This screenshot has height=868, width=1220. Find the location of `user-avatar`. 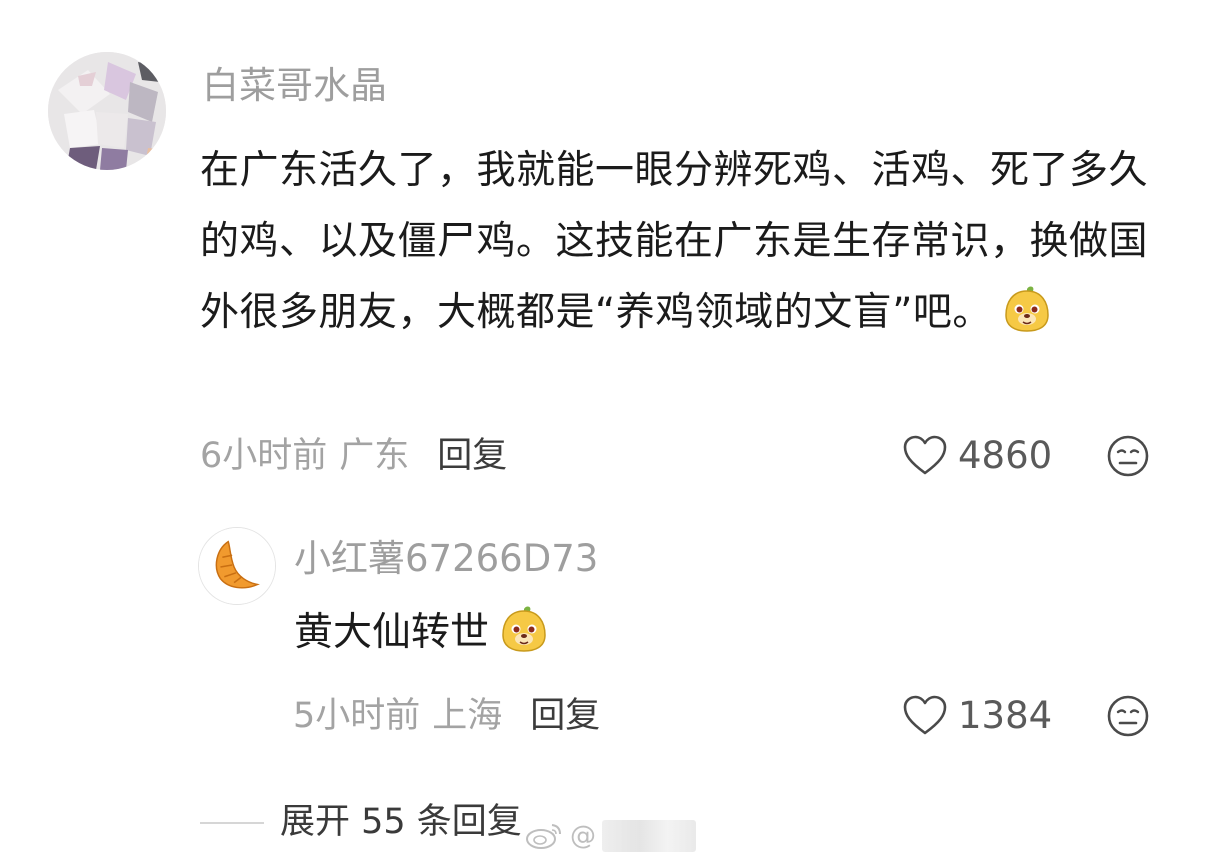

user-avatar is located at coordinates (107, 111).